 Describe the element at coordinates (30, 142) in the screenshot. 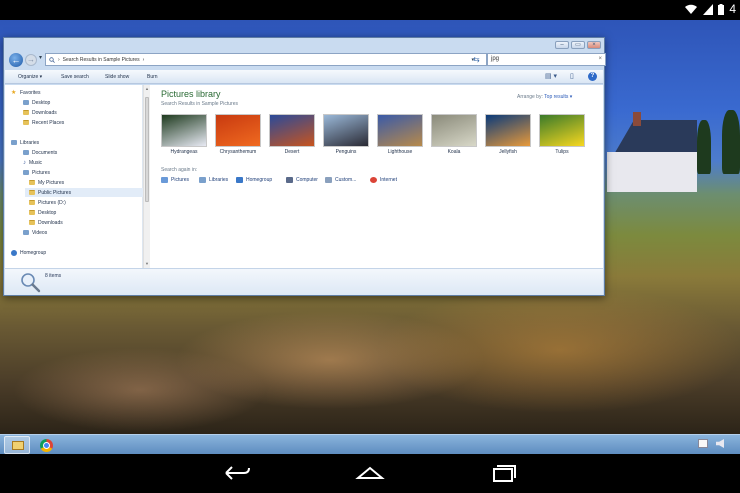

I see `nav-libraries-label: Libraries` at that location.